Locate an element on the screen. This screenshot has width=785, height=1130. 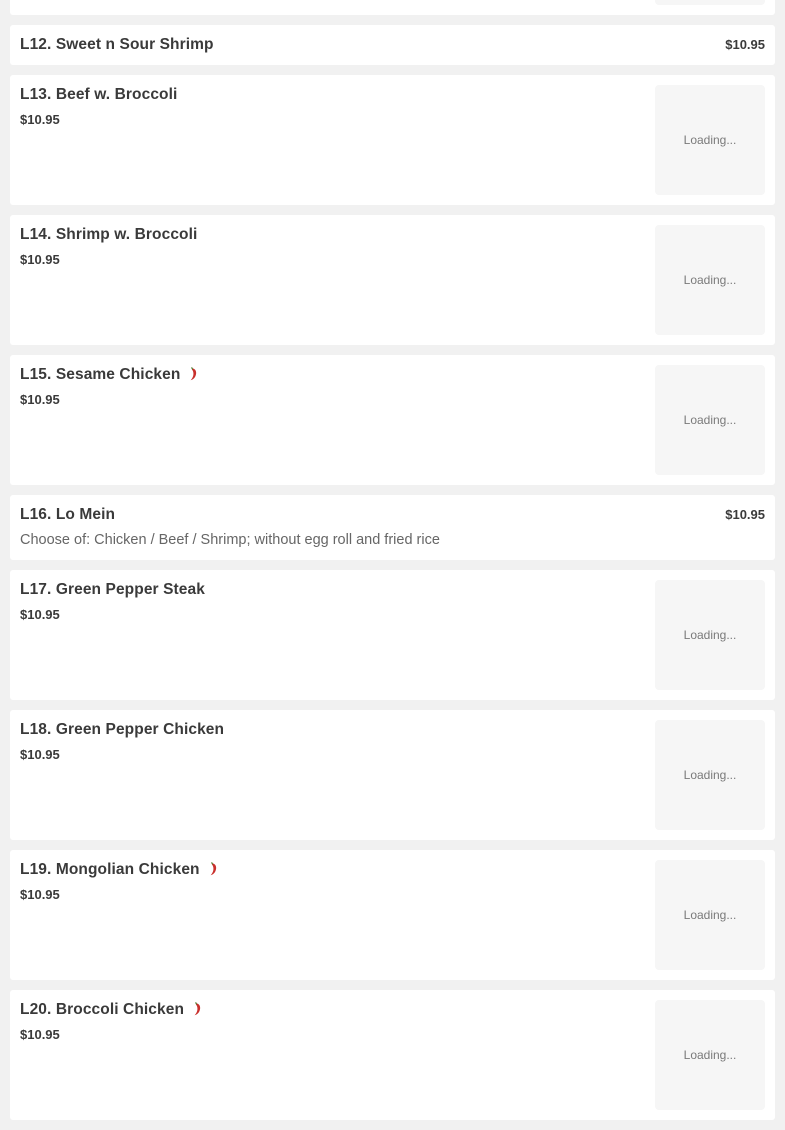
item-name-text: L14. Shrimp w. Broccoli is located at coordinates (109, 234).